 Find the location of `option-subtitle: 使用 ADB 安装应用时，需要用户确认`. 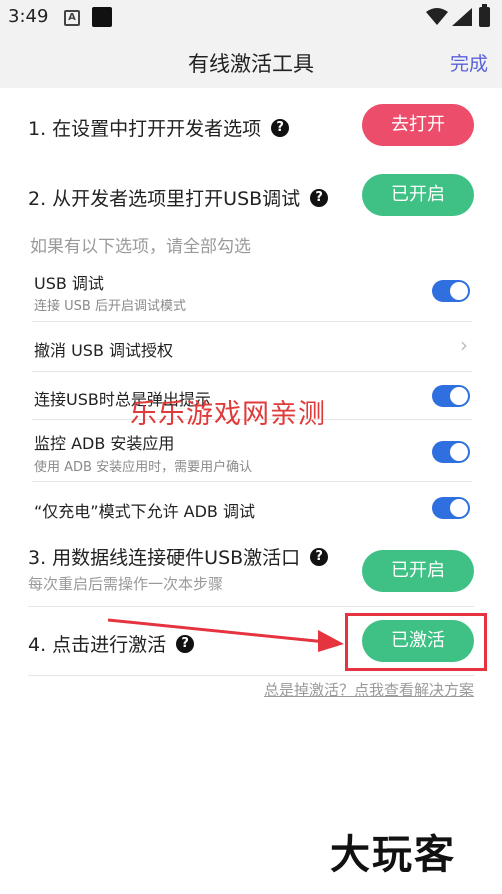

option-subtitle: 使用 ADB 安装应用时，需要用户确认 is located at coordinates (143, 467).